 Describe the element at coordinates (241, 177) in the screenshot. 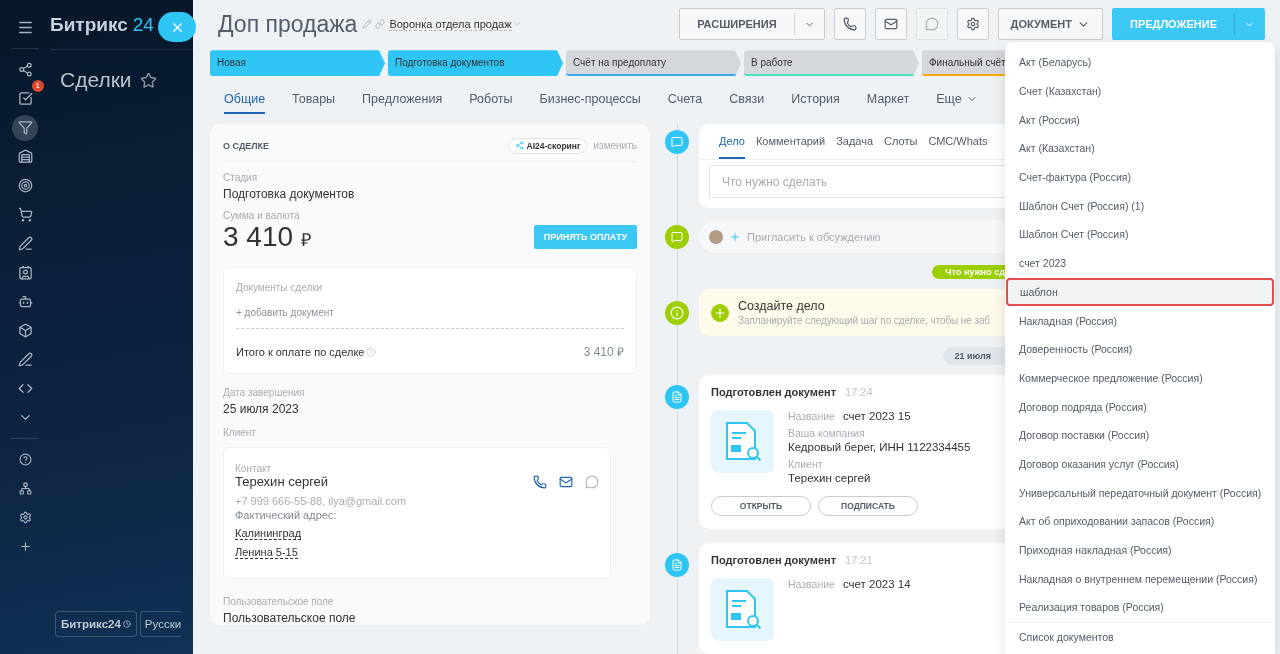

I see `field-label: Стадия` at that location.